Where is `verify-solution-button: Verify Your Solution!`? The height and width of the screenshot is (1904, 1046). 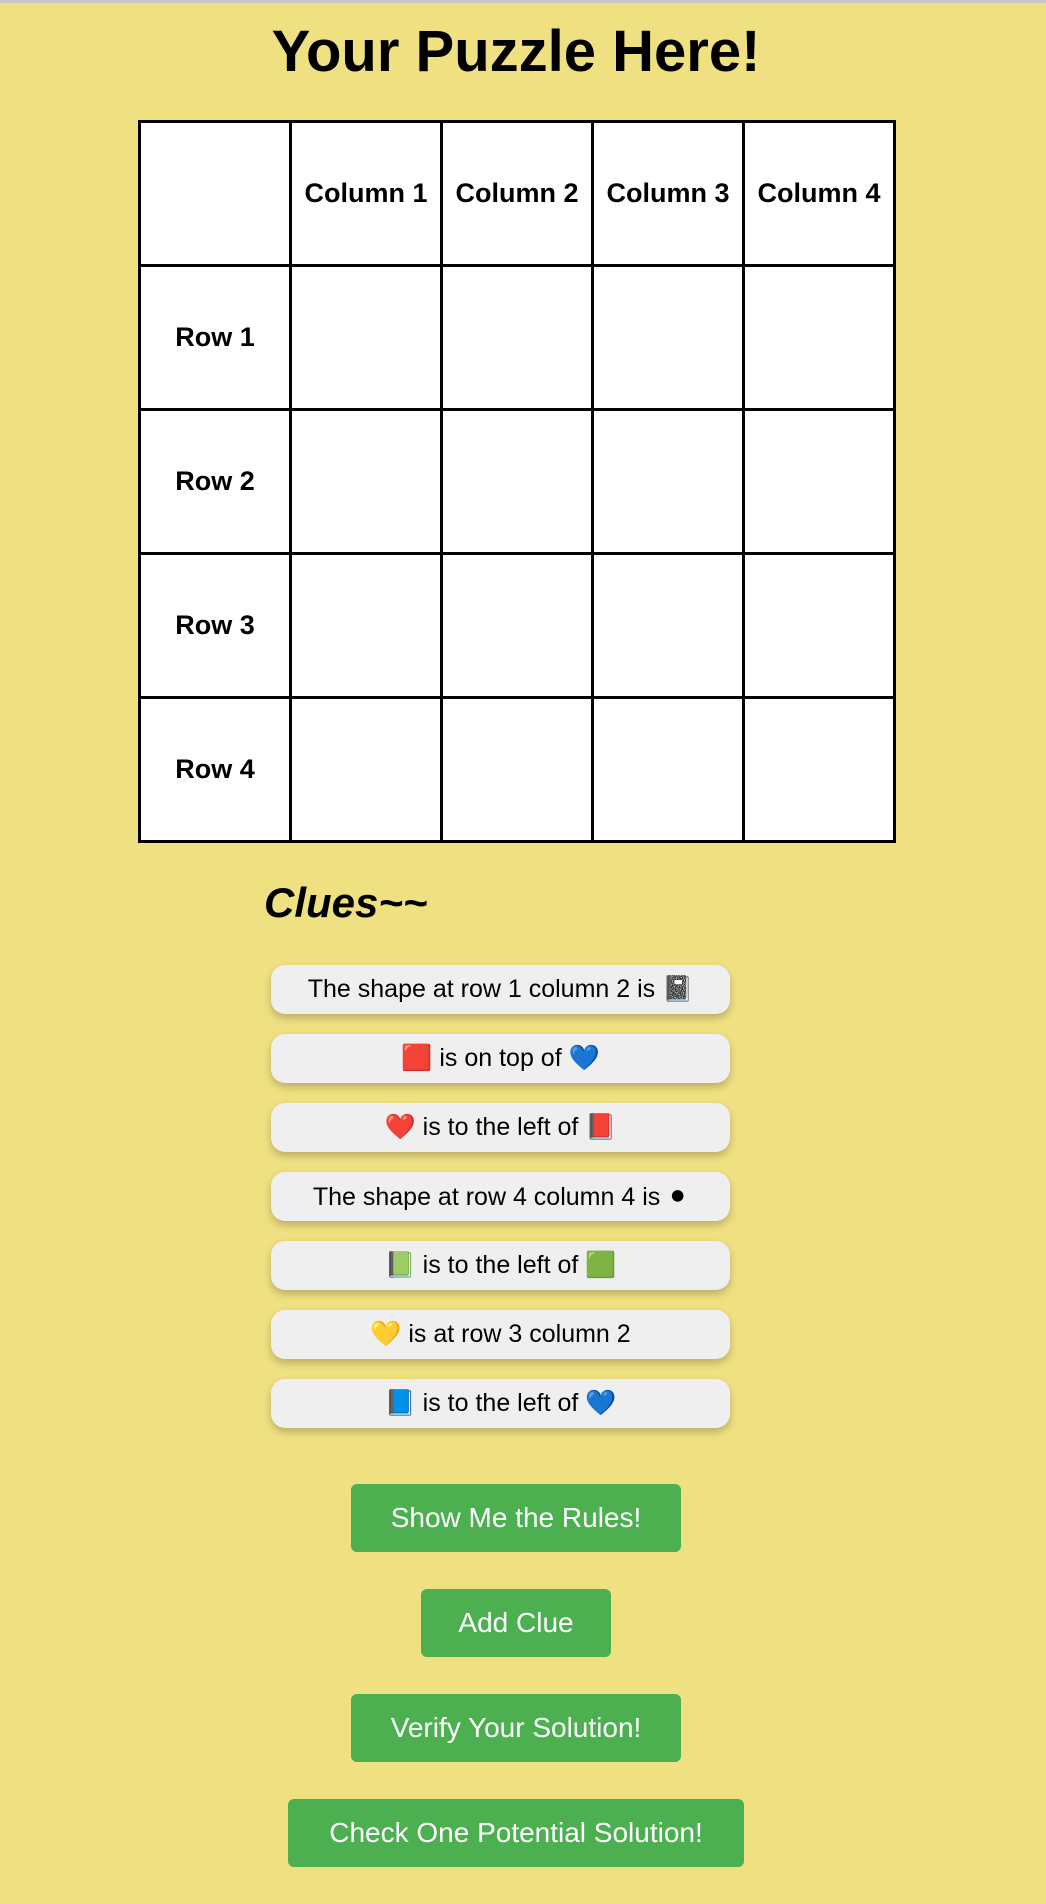 verify-solution-button: Verify Your Solution! is located at coordinates (516, 1728).